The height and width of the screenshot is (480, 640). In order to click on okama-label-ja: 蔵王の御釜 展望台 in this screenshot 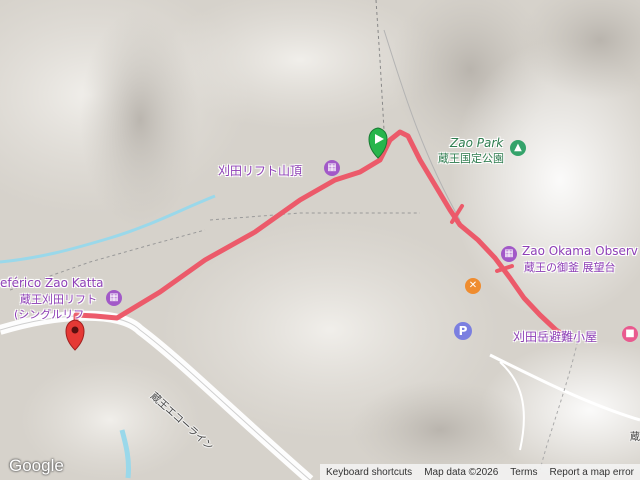, I will do `click(570, 267)`.